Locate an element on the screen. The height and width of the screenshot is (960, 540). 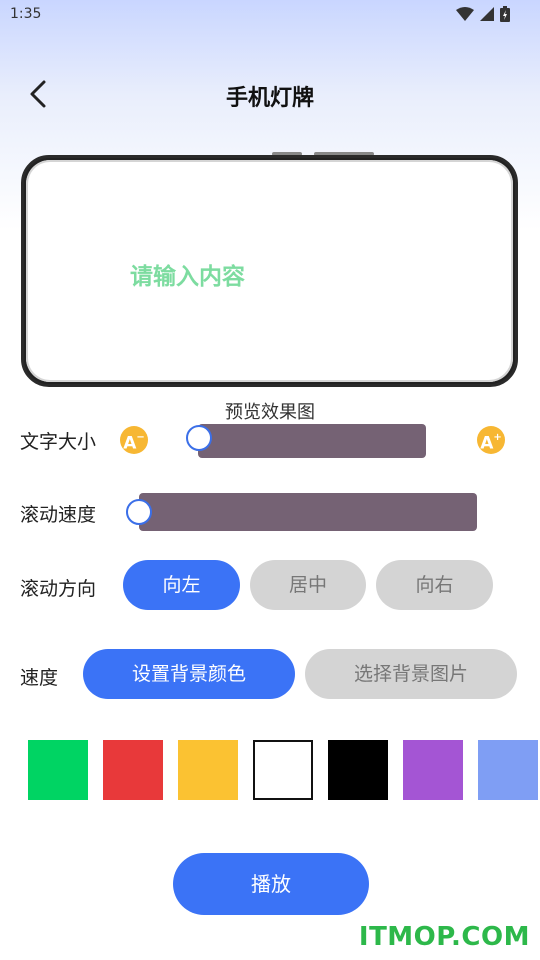
font-increase-icon: A+ is located at coordinates (491, 440).